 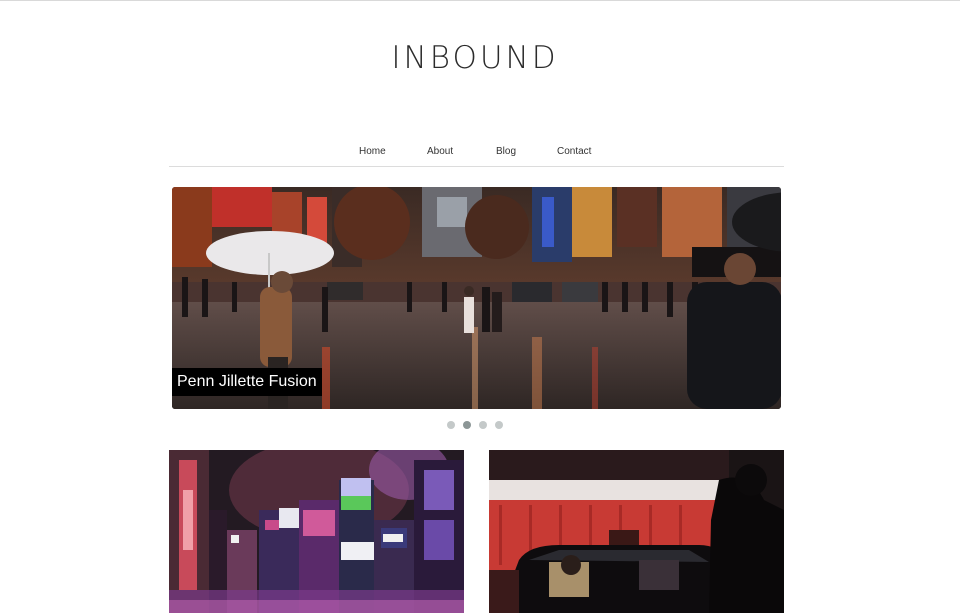 What do you see at coordinates (506, 151) in the screenshot?
I see `nav-blog: Blog` at bounding box center [506, 151].